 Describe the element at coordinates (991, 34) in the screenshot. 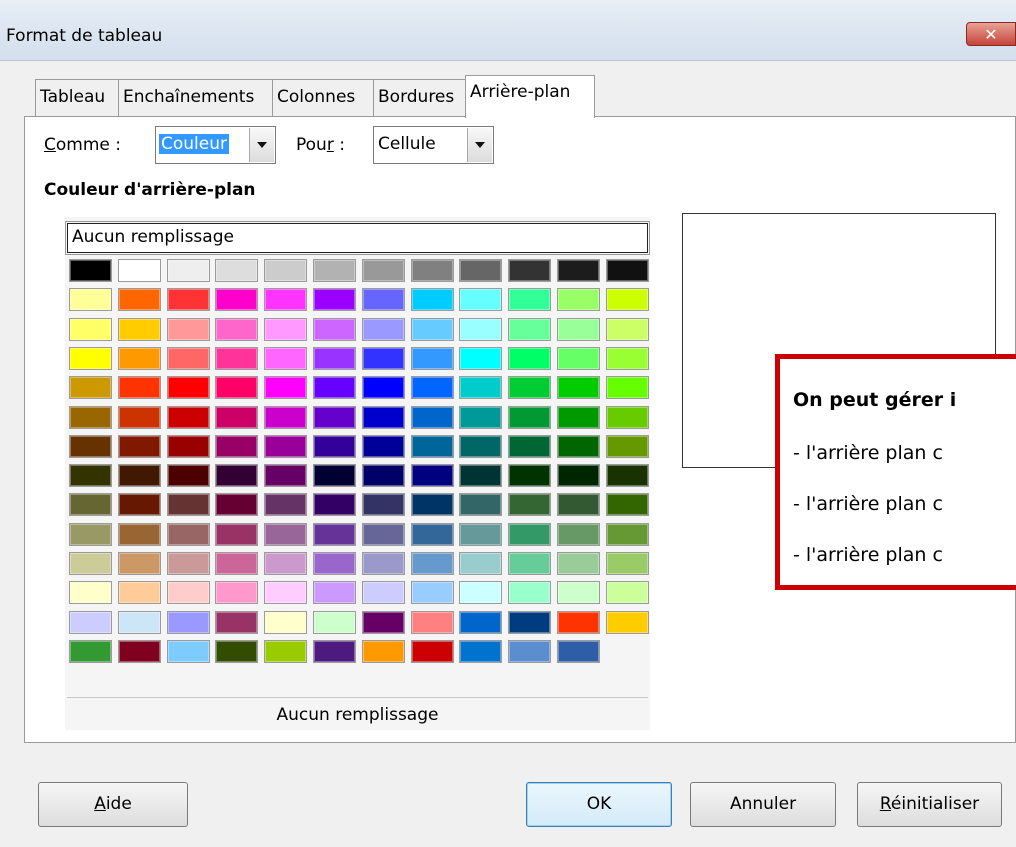

I see `close-icon: ✕` at that location.